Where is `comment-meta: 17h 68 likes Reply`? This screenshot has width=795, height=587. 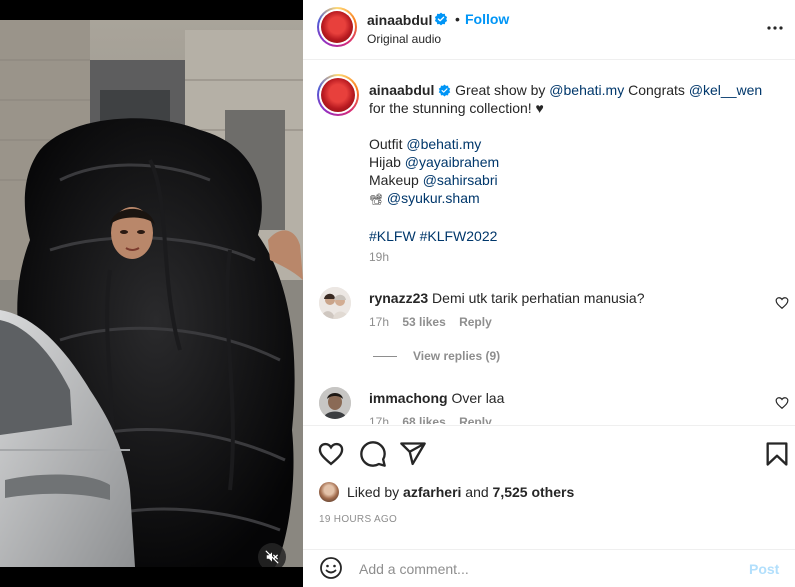 comment-meta: 17h 68 likes Reply is located at coordinates (435, 419).